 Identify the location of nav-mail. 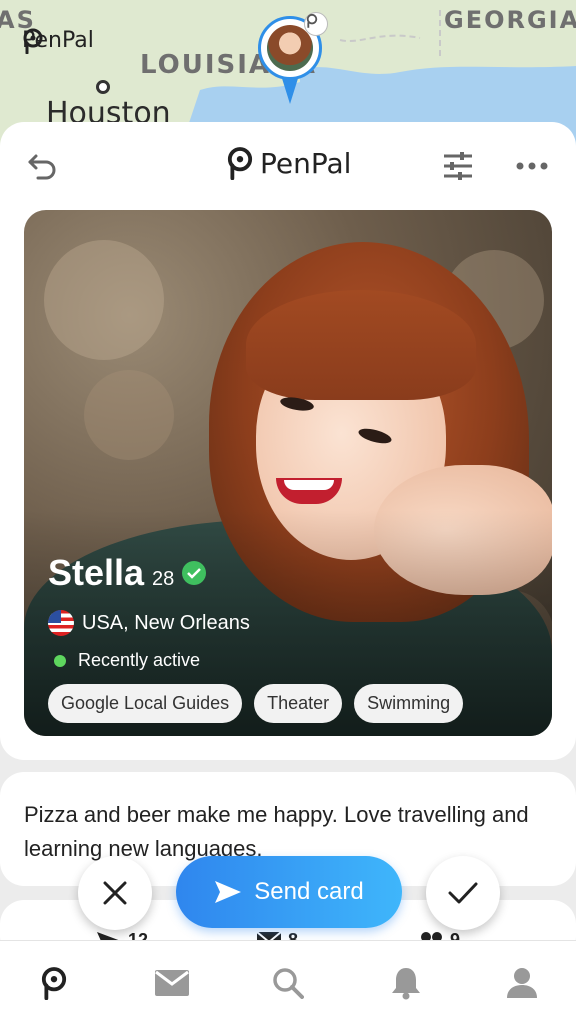
(172, 983).